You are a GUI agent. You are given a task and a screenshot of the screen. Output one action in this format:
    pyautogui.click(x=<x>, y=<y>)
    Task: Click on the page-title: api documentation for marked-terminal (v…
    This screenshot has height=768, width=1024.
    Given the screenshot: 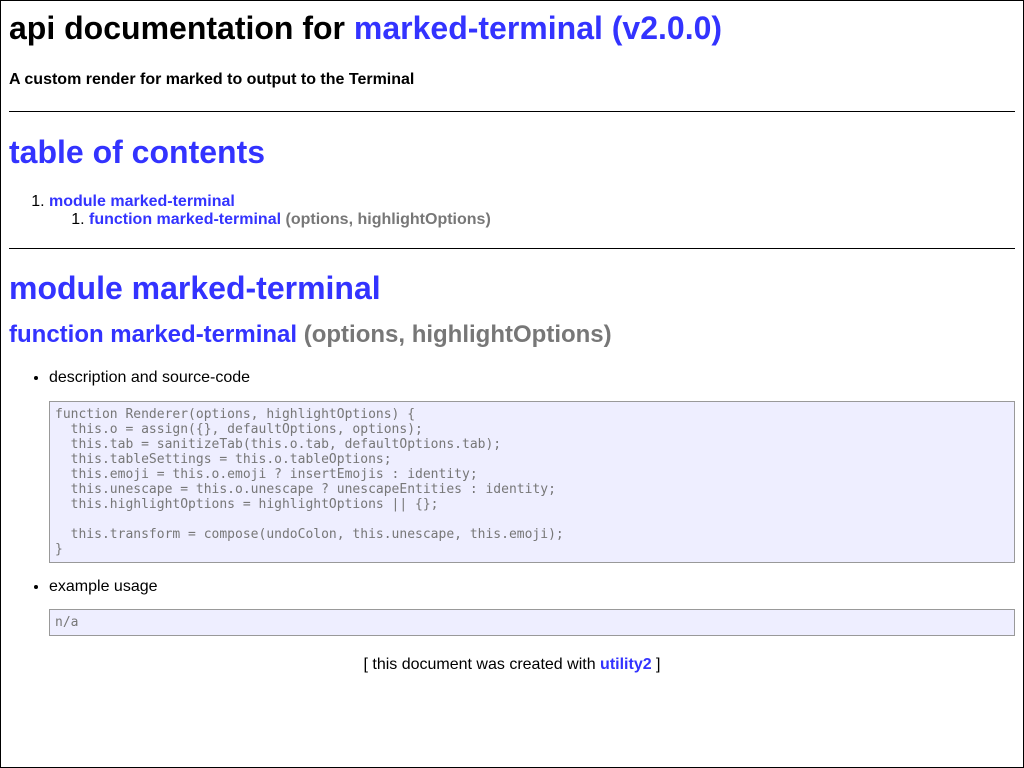 What is the action you would take?
    pyautogui.click(x=512, y=24)
    